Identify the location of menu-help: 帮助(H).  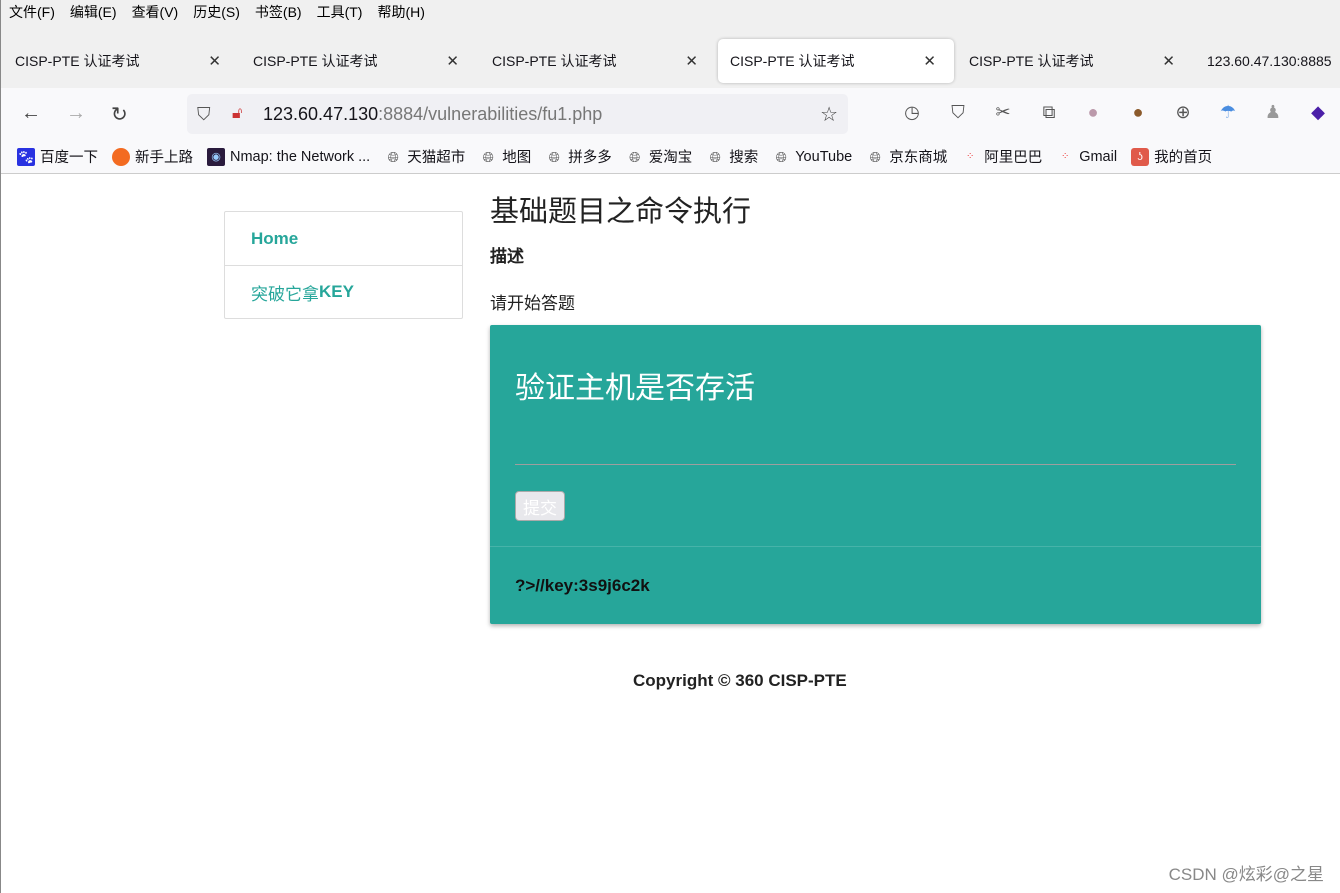
(400, 12).